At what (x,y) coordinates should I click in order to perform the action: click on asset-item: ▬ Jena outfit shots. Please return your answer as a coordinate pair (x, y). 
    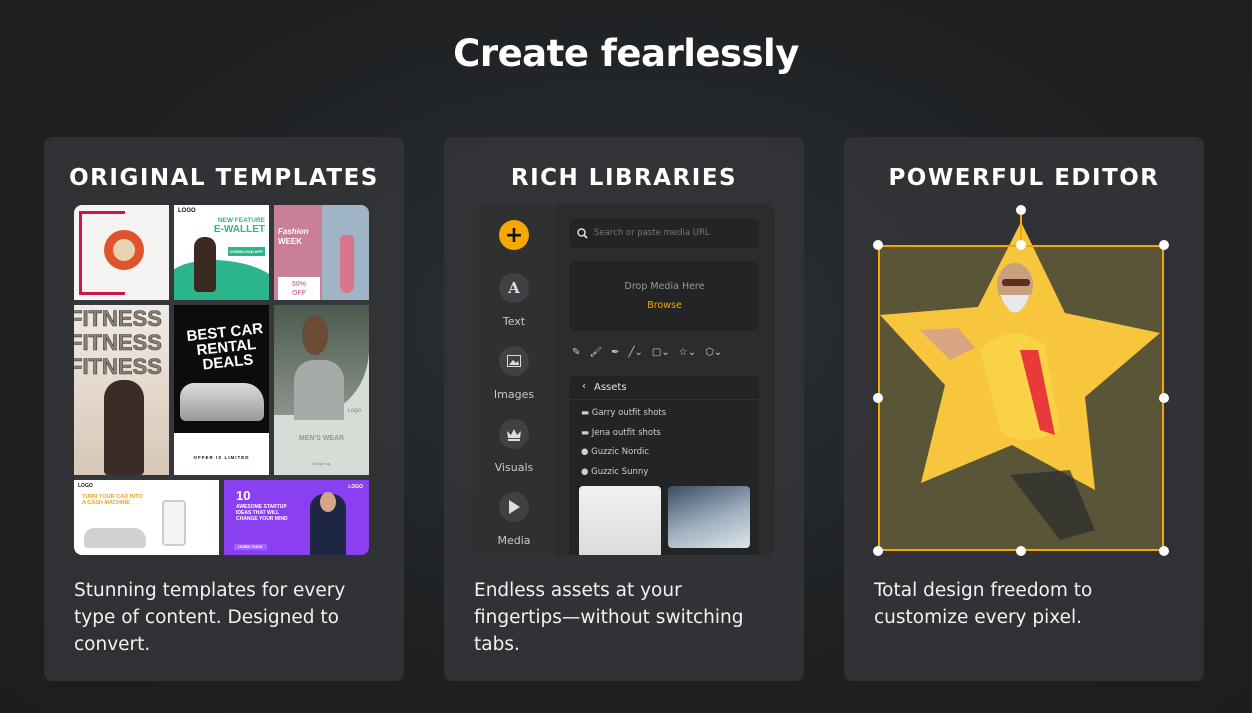
    Looking at the image, I should click on (621, 433).